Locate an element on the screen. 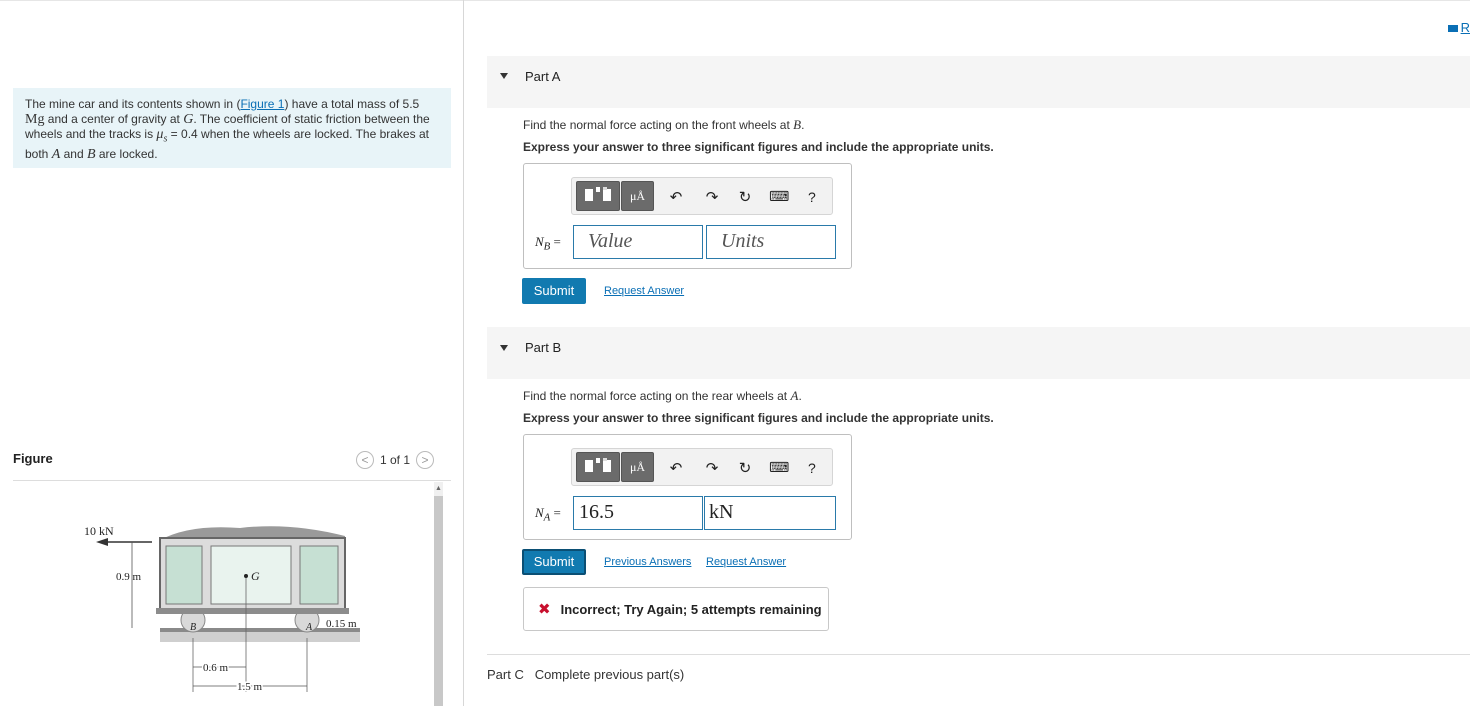  part-a-units-button: μÅ is located at coordinates (637, 196).